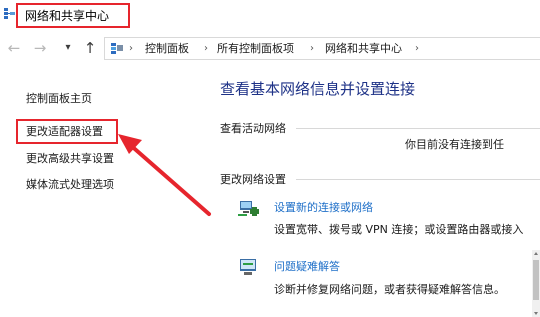 This screenshot has width=540, height=317. What do you see at coordinates (399, 229) in the screenshot?
I see `setup-new-connection-description: 设置宽带、拨号或 VPN 连接；或设置路由器或接入` at bounding box center [399, 229].